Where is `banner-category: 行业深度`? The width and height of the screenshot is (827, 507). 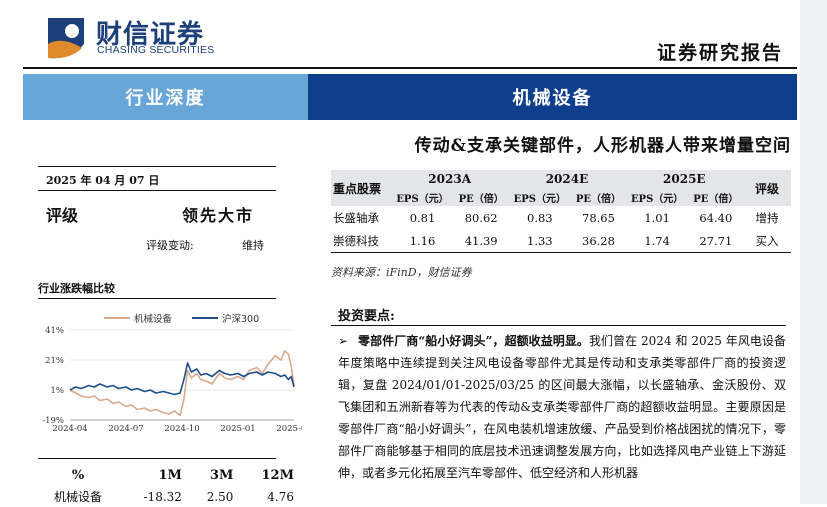 banner-category: 行业深度 is located at coordinates (165, 97).